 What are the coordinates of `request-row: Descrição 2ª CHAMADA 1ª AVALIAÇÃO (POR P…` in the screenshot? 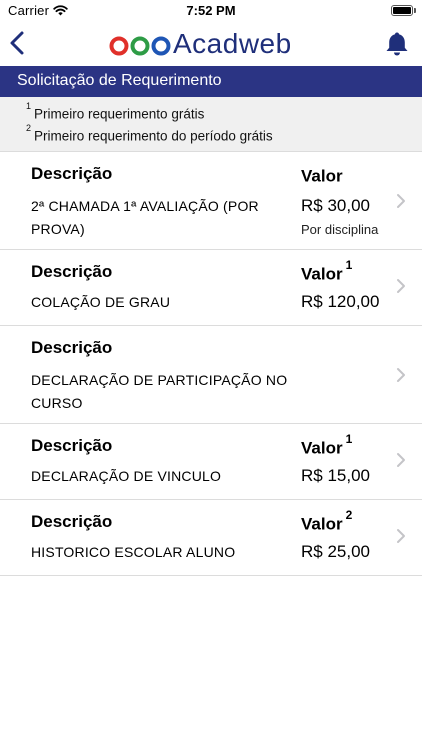 It's located at (211, 201).